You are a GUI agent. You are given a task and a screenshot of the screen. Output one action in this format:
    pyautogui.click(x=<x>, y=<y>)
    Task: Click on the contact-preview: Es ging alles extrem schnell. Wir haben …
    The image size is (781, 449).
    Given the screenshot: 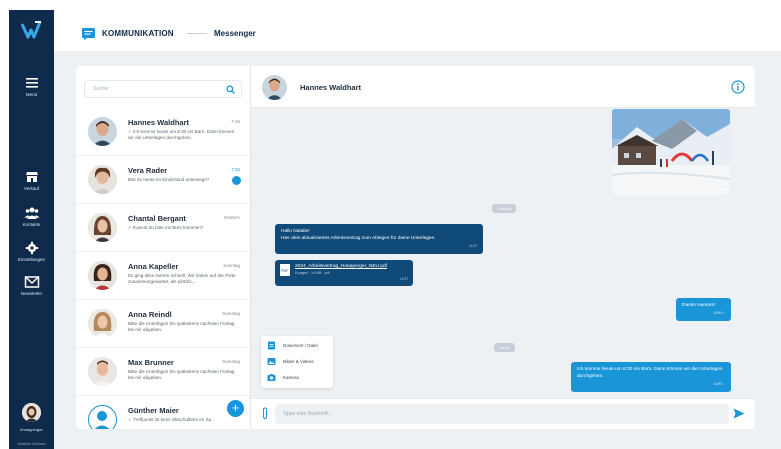 What is the action you would take?
    pyautogui.click(x=182, y=279)
    